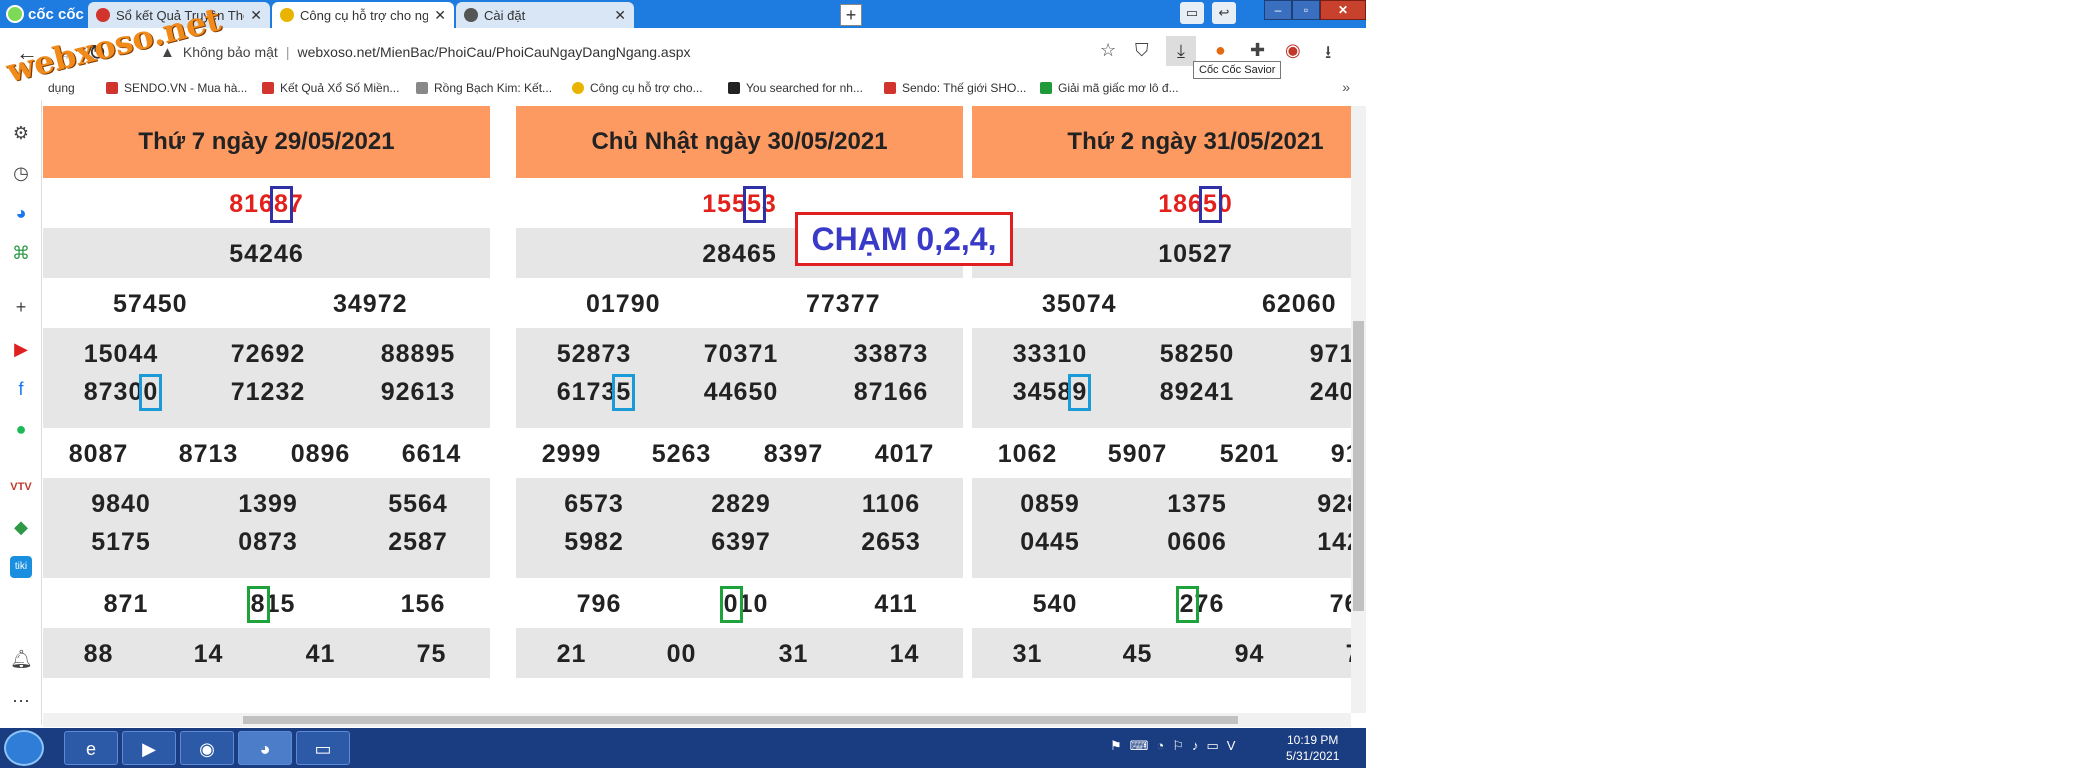  I want to click on coccoc-taskbar-icon: ◕, so click(265, 748).